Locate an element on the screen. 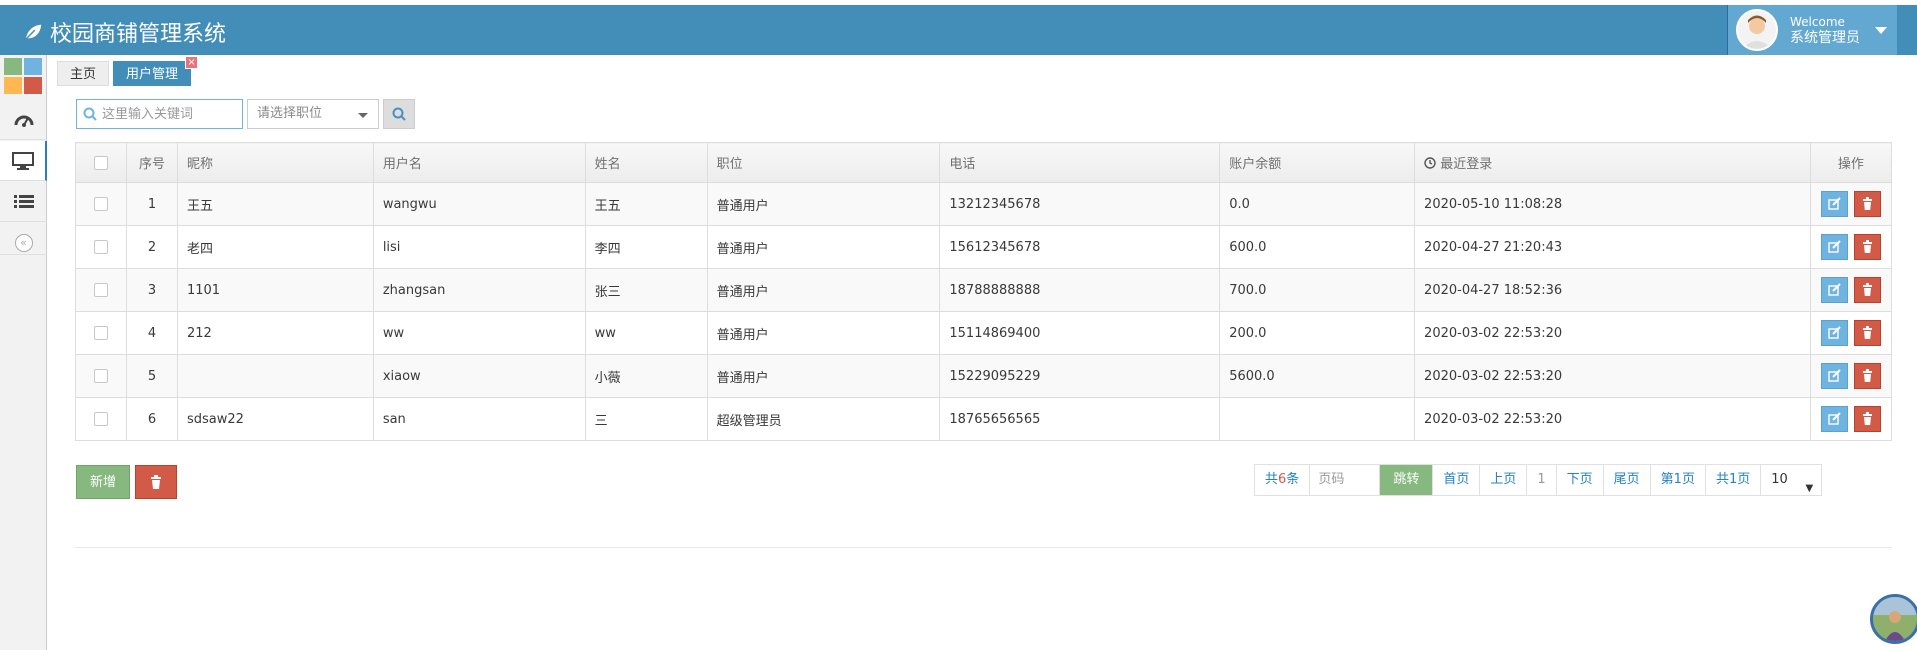 Image resolution: width=1917 pixels, height=650 pixels. cell-balance is located at coordinates (1317, 419).